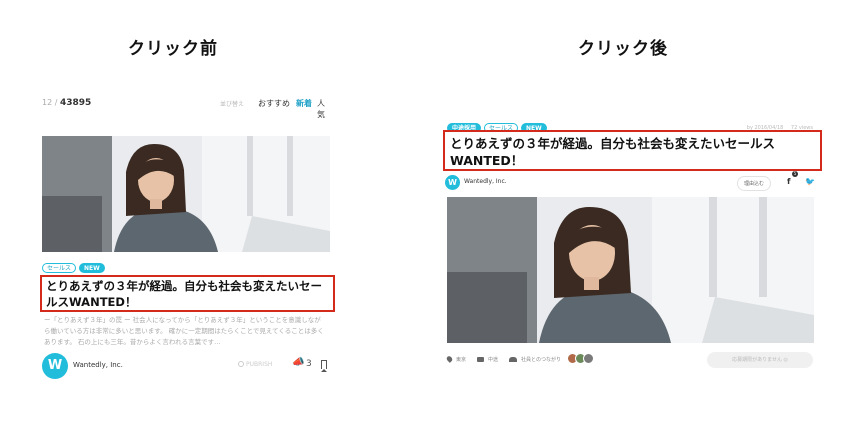  What do you see at coordinates (760, 360) in the screenshot?
I see `apply-button: 応募期限がありません ◎` at bounding box center [760, 360].